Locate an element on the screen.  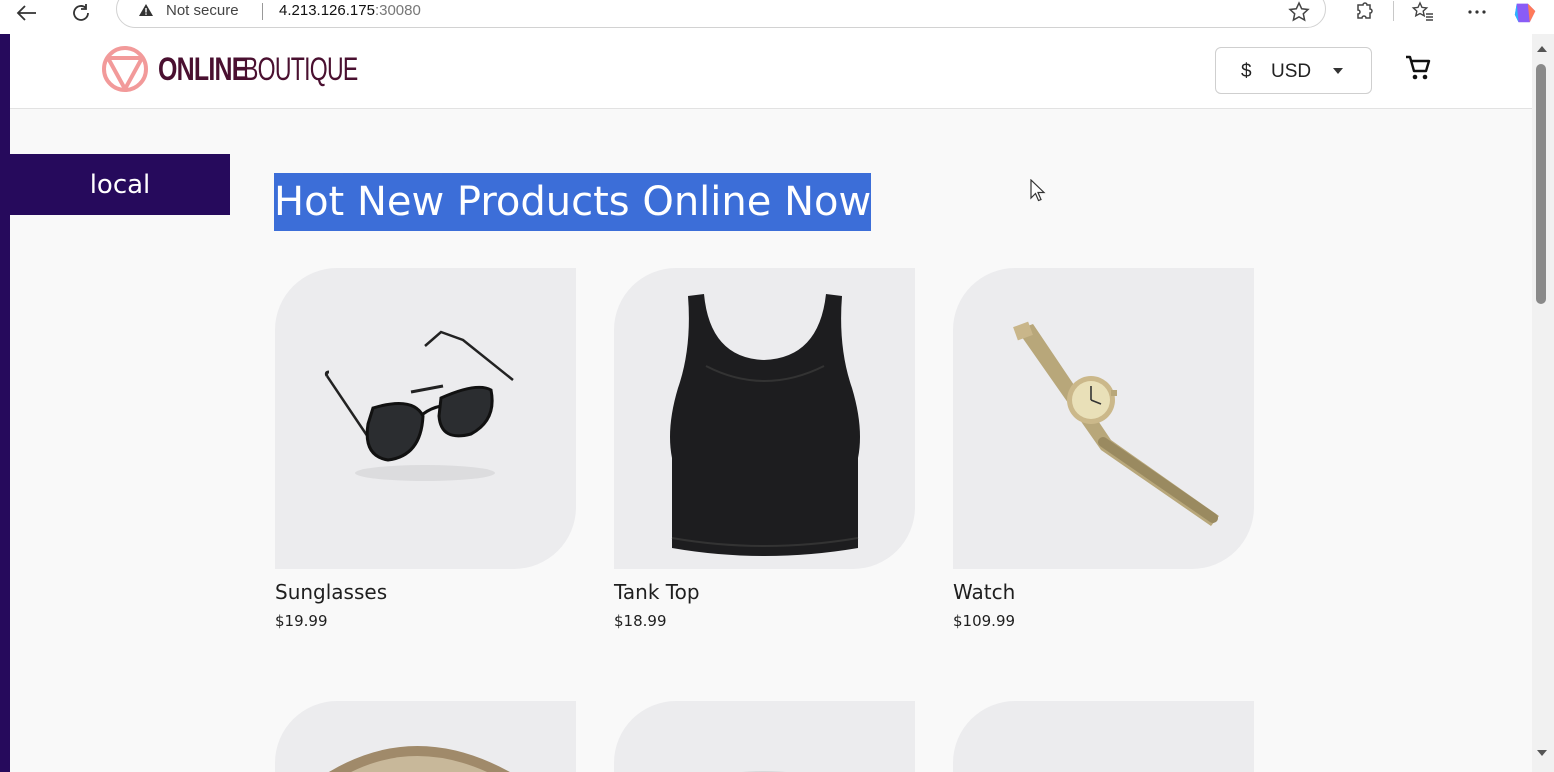
reload-icon is located at coordinates (81, 13).